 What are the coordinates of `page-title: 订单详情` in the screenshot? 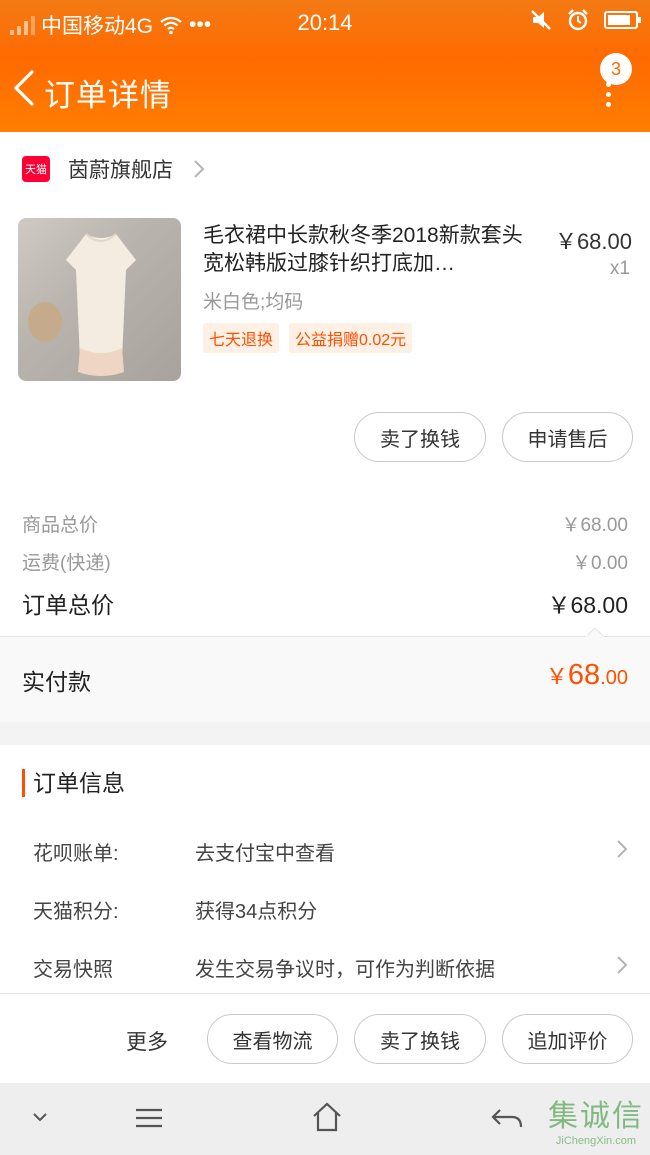 It's located at (108, 95).